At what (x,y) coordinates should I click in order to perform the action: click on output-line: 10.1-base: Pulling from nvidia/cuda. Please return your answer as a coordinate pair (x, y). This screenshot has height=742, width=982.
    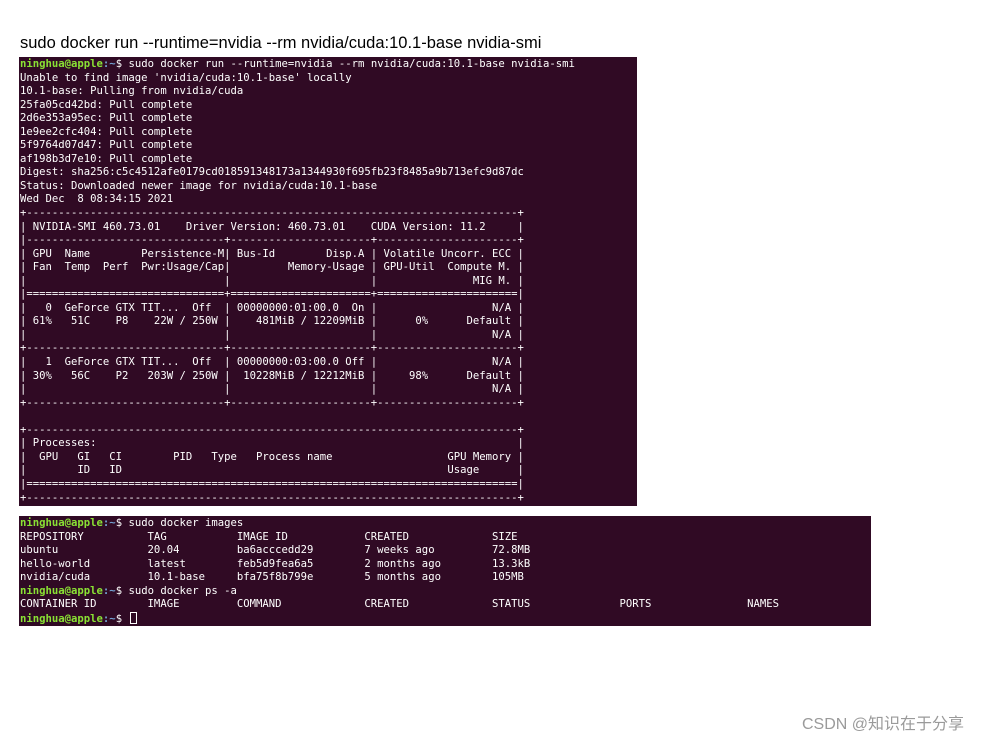
    Looking at the image, I should click on (132, 91).